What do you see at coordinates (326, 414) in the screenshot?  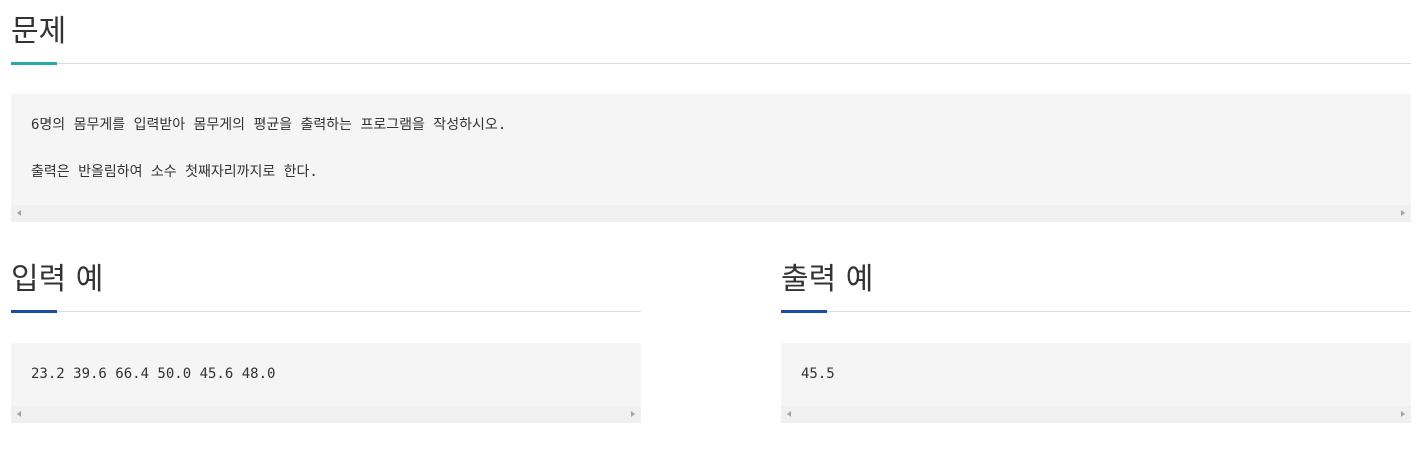 I see `input-example-horizontal-scrollbar` at bounding box center [326, 414].